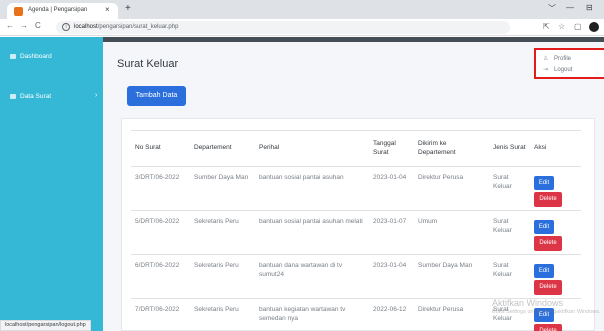 This screenshot has width=604, height=331. I want to click on star-icon: ☆, so click(561, 26).